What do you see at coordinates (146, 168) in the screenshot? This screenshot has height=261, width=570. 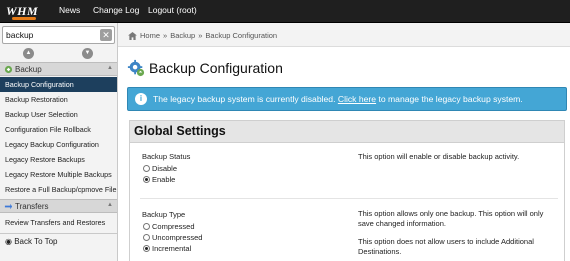 I see `radio-disable` at bounding box center [146, 168].